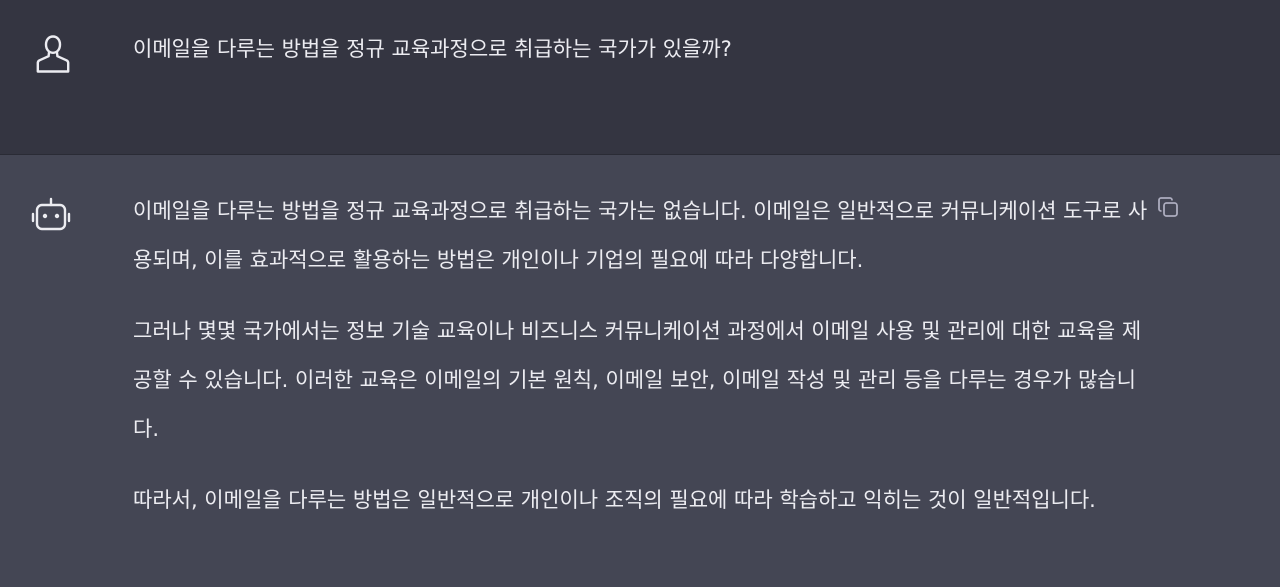  Describe the element at coordinates (432, 49) in the screenshot. I see `user-message-text: 이메일을 다루는 방법을 정규 교육과정으로 취급하는 국가가 있을까?` at that location.